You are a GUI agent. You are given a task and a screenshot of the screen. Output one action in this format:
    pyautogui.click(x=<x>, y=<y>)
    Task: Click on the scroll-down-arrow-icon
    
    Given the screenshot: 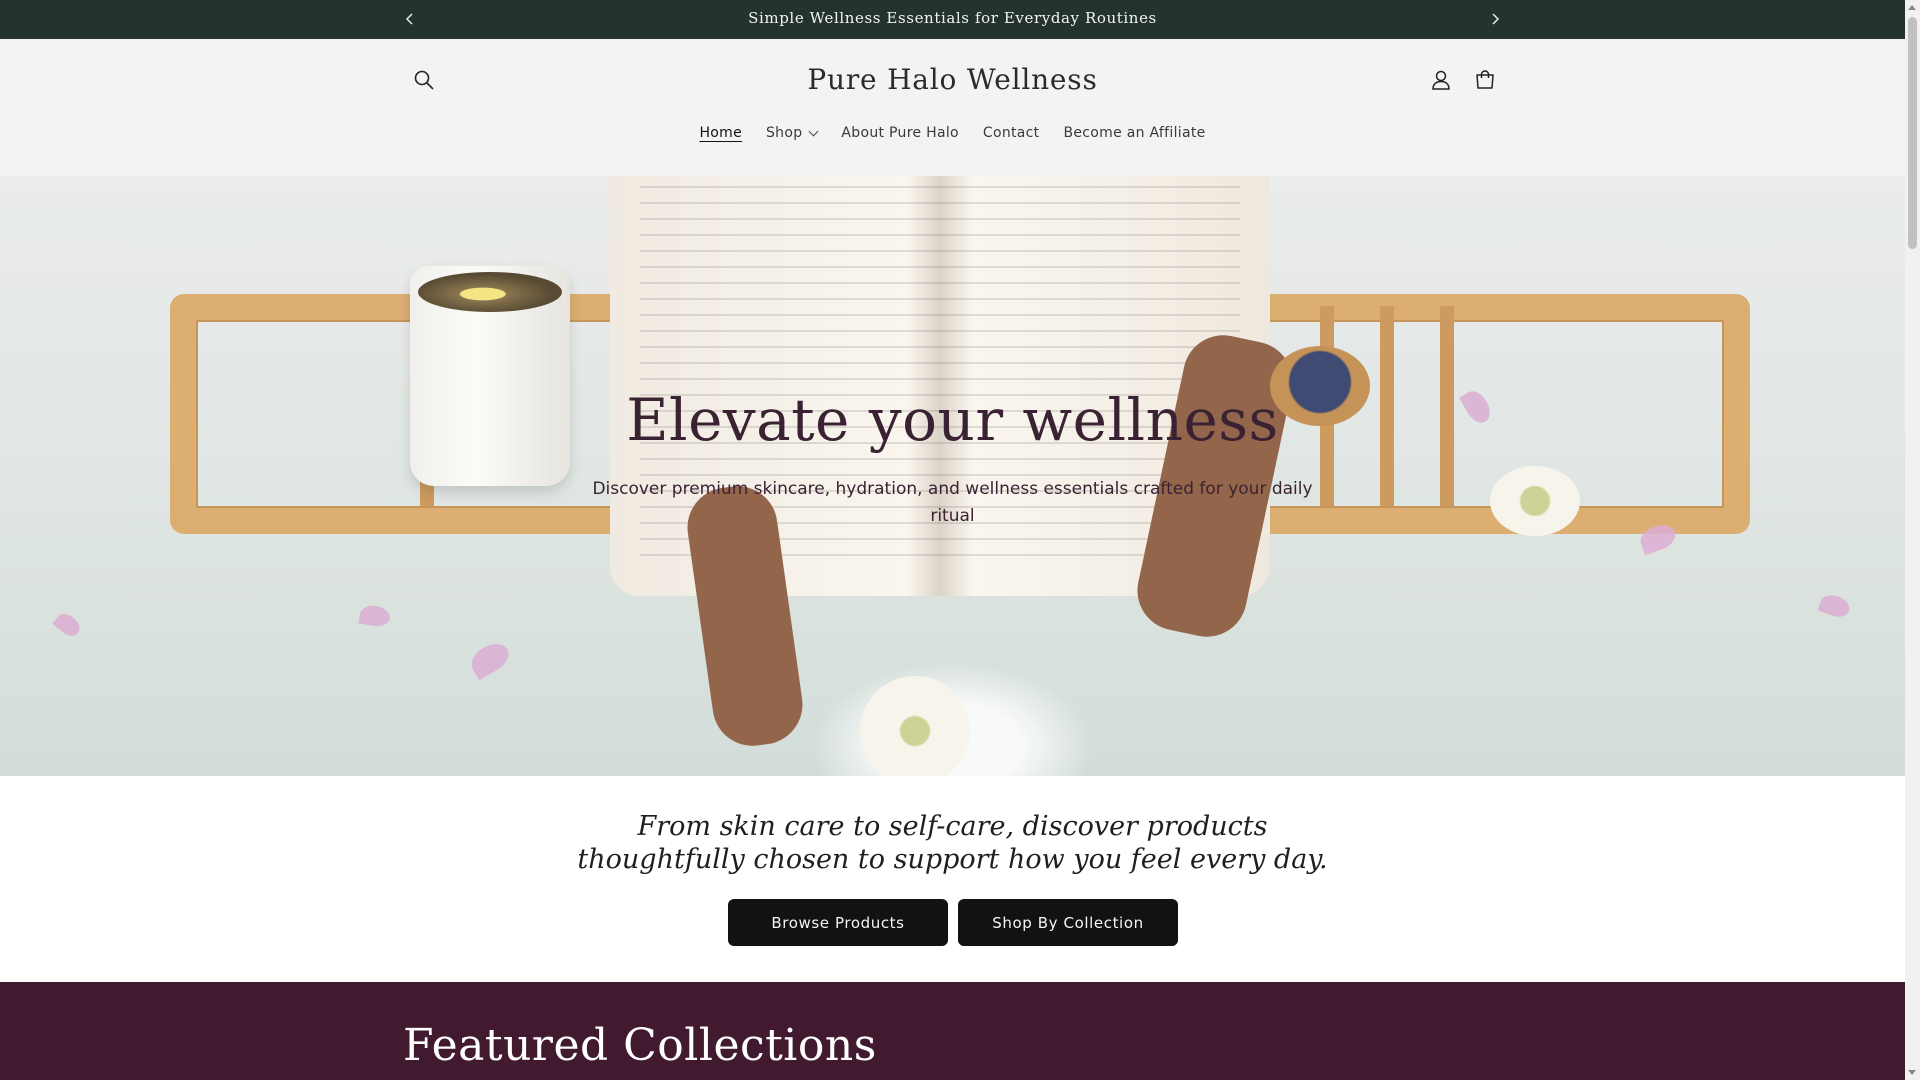 What is the action you would take?
    pyautogui.click(x=1912, y=1072)
    